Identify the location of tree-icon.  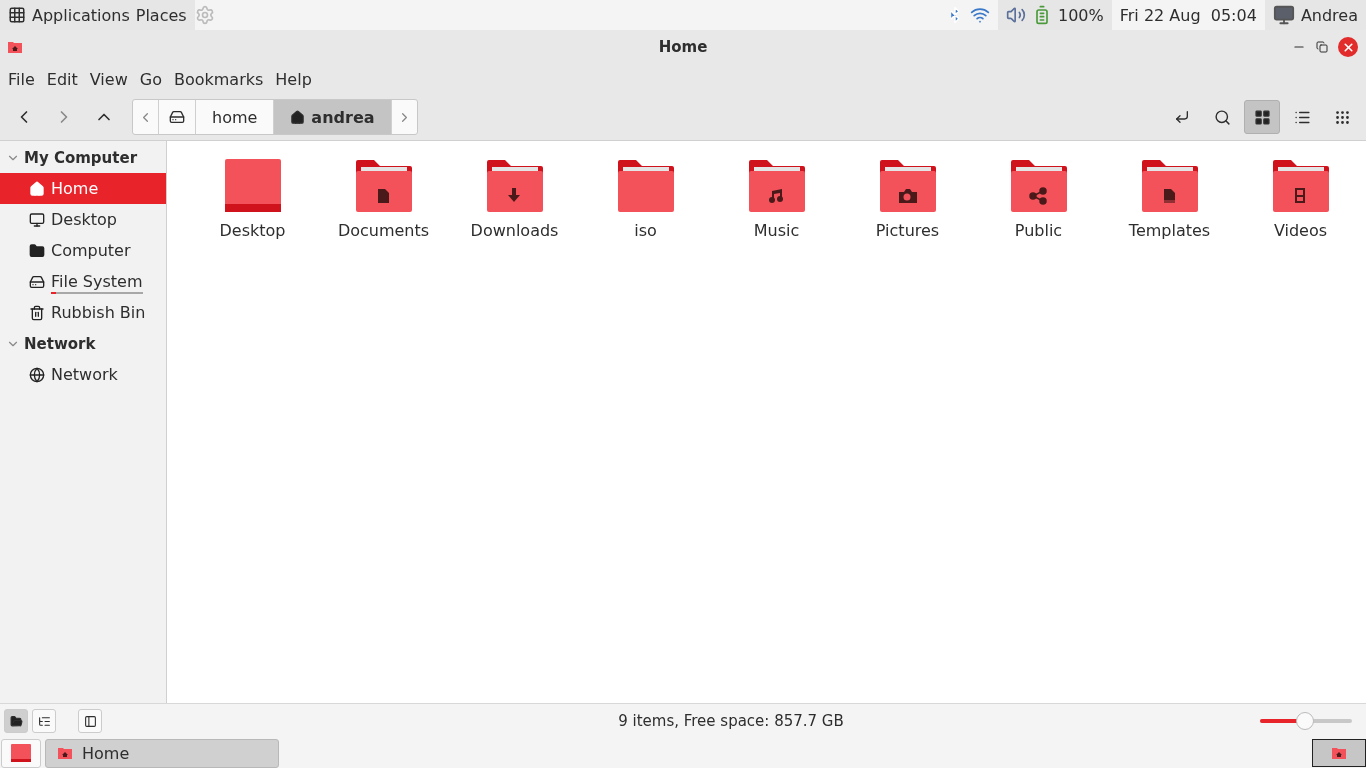
(44, 721).